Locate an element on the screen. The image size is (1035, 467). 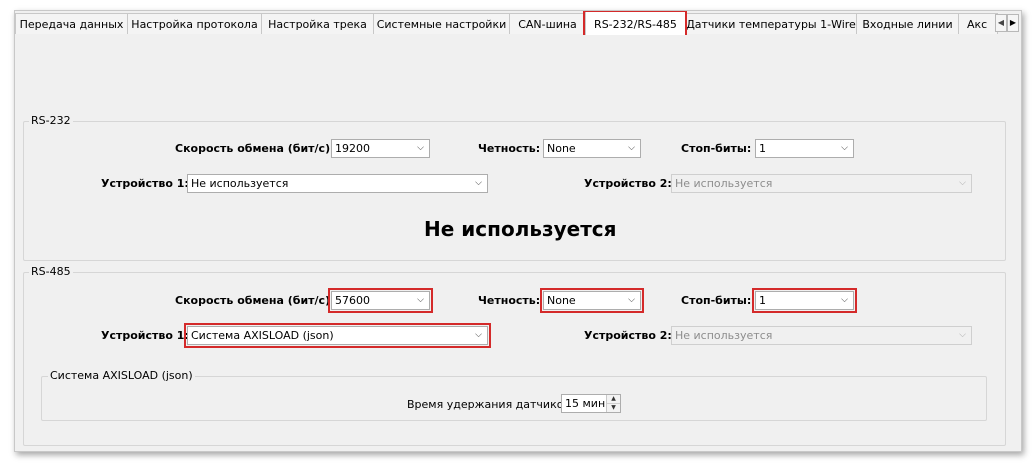
hold-time-value: 15 мин is located at coordinates (585, 403).